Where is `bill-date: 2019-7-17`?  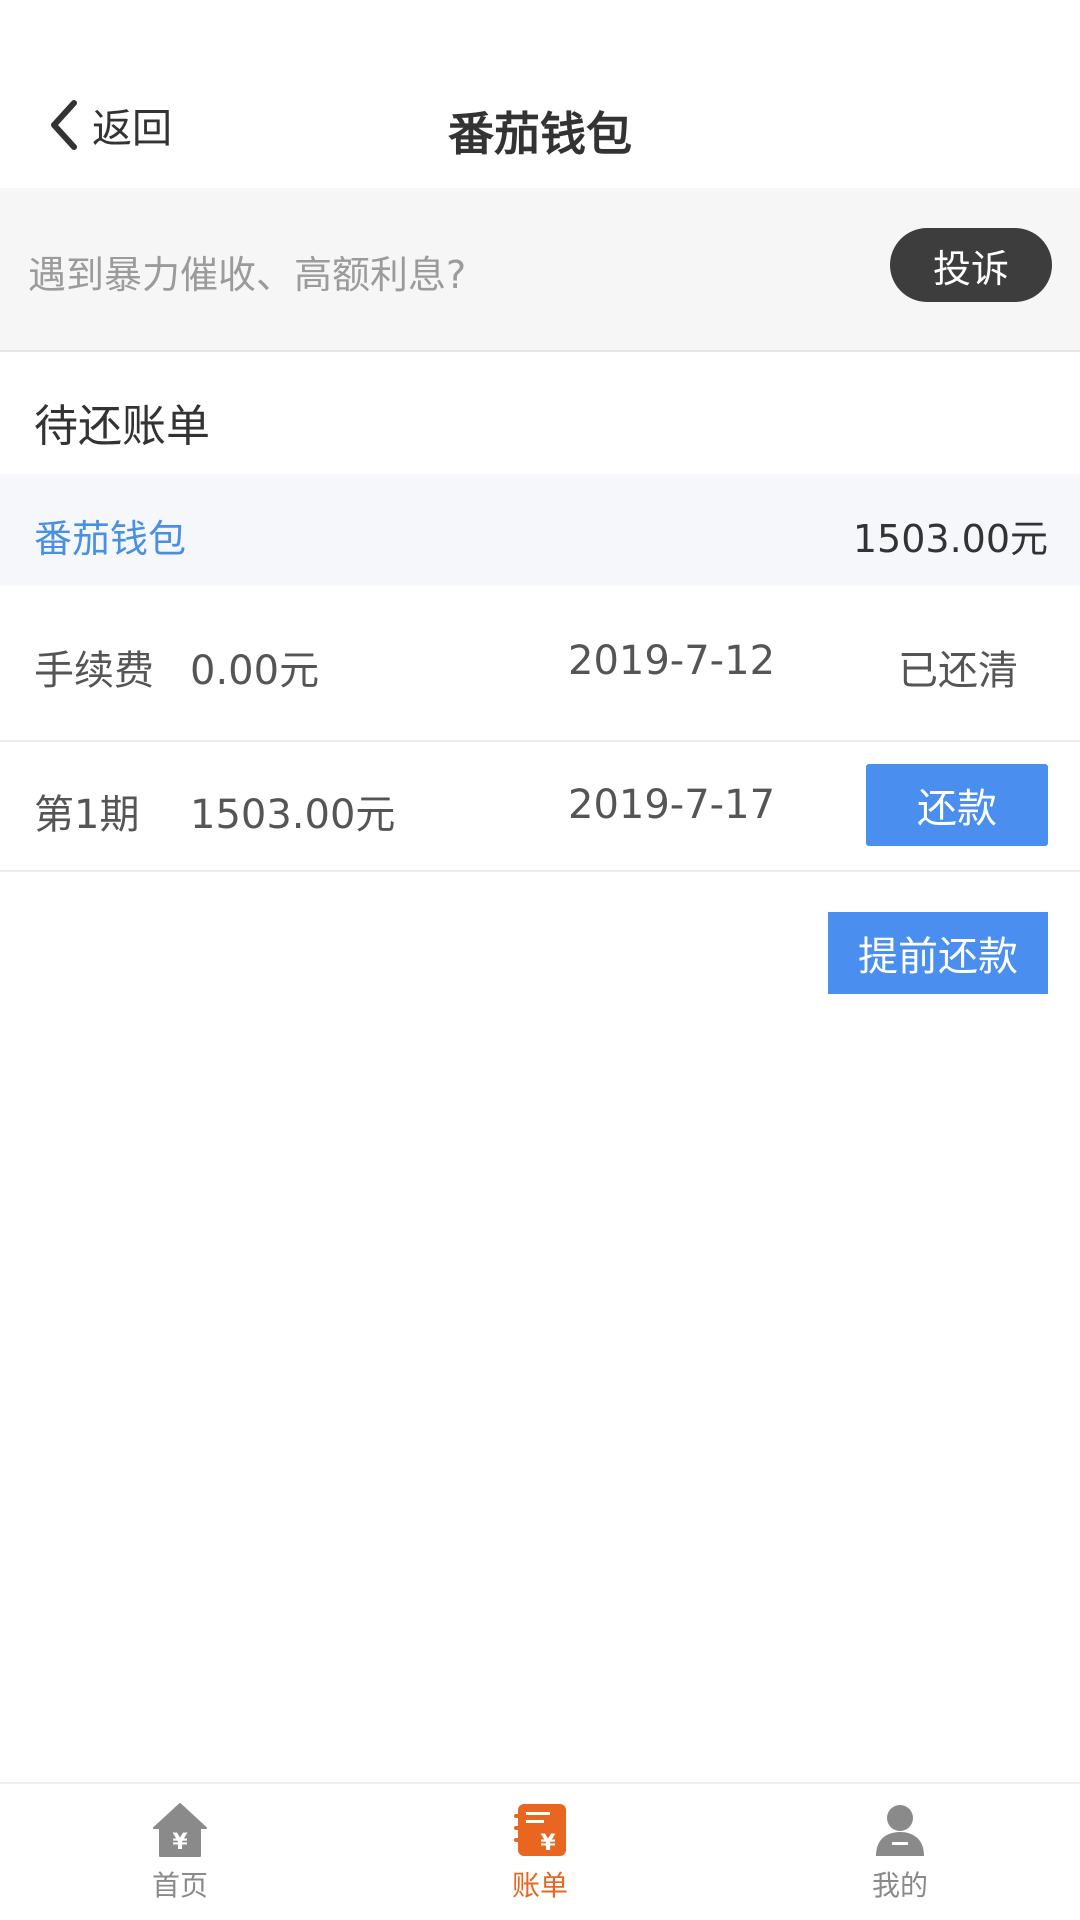
bill-date: 2019-7-17 is located at coordinates (672, 805).